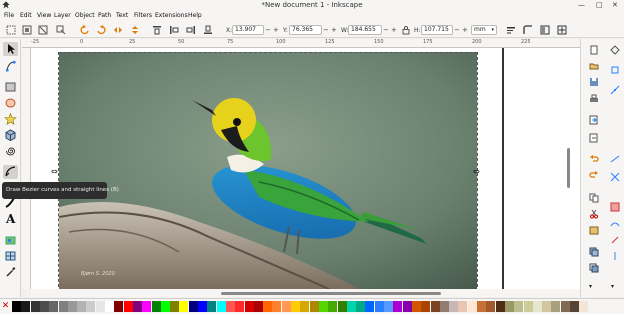 The height and width of the screenshot is (314, 624). What do you see at coordinates (594, 138) in the screenshot?
I see `export-icon` at bounding box center [594, 138].